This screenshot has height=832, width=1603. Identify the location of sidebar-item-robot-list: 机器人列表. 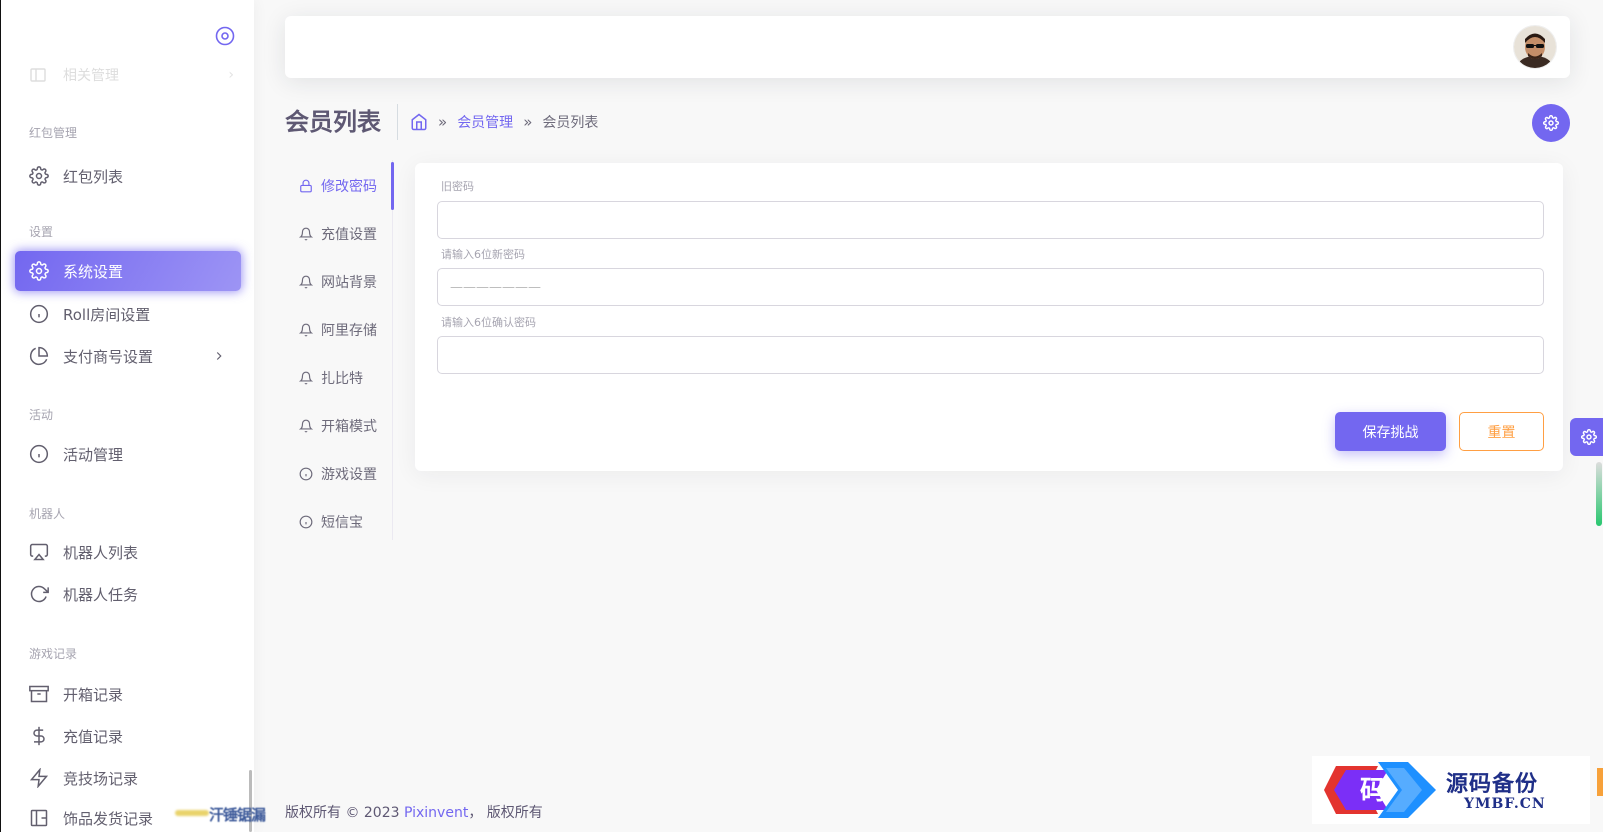
(128, 552).